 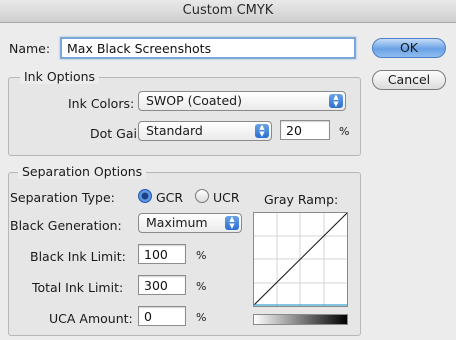 What do you see at coordinates (162, 254) in the screenshot?
I see `black-ink-limit-input` at bounding box center [162, 254].